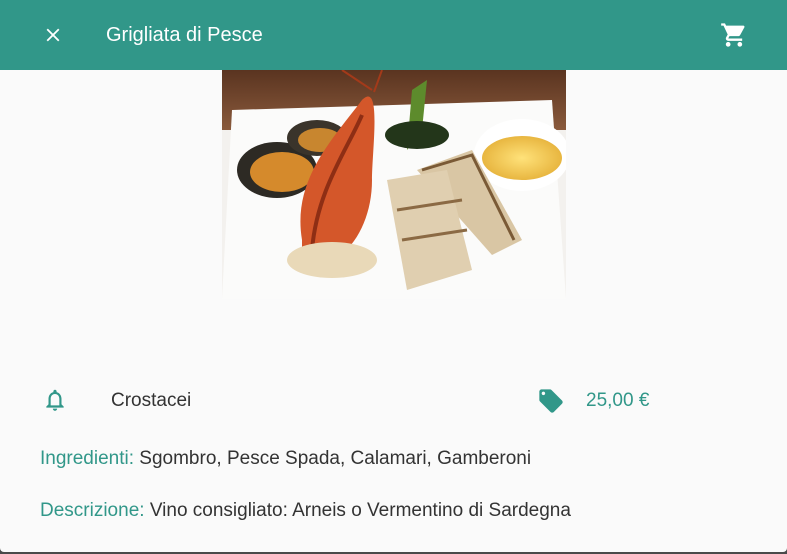  What do you see at coordinates (151, 400) in the screenshot?
I see `dish-category: Crostacei` at bounding box center [151, 400].